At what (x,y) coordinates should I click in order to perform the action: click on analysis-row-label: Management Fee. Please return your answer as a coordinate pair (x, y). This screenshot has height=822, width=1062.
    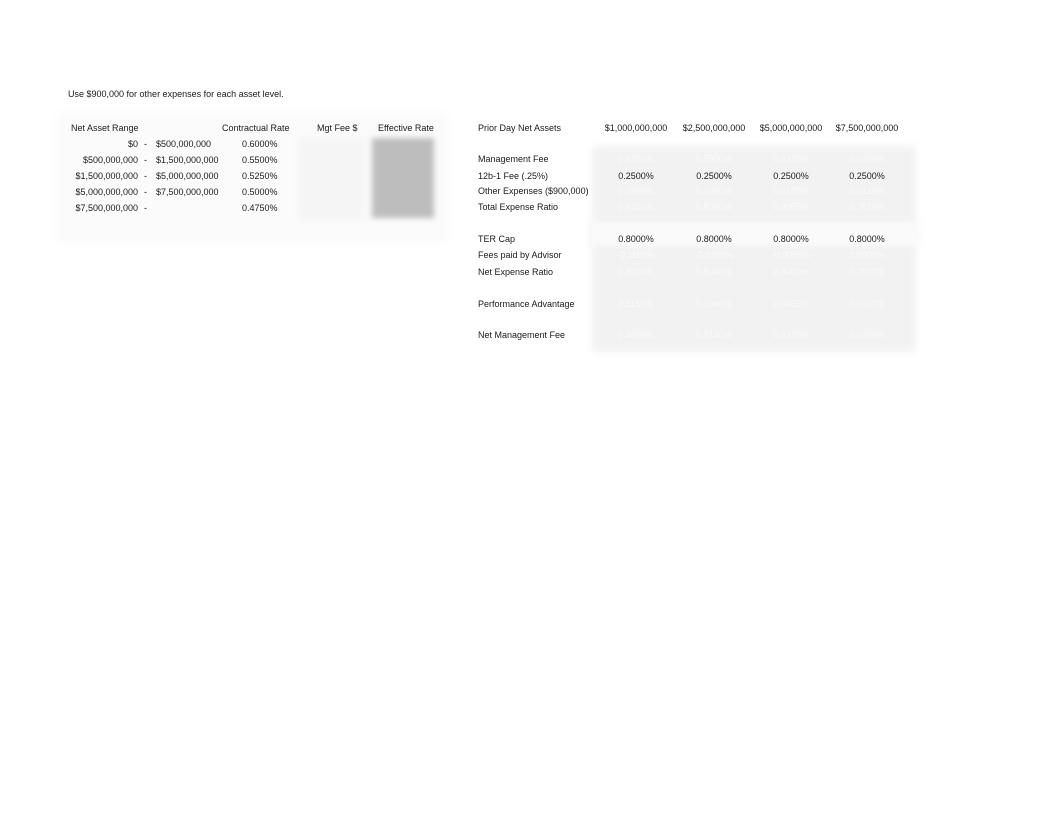
    Looking at the image, I should click on (513, 159).